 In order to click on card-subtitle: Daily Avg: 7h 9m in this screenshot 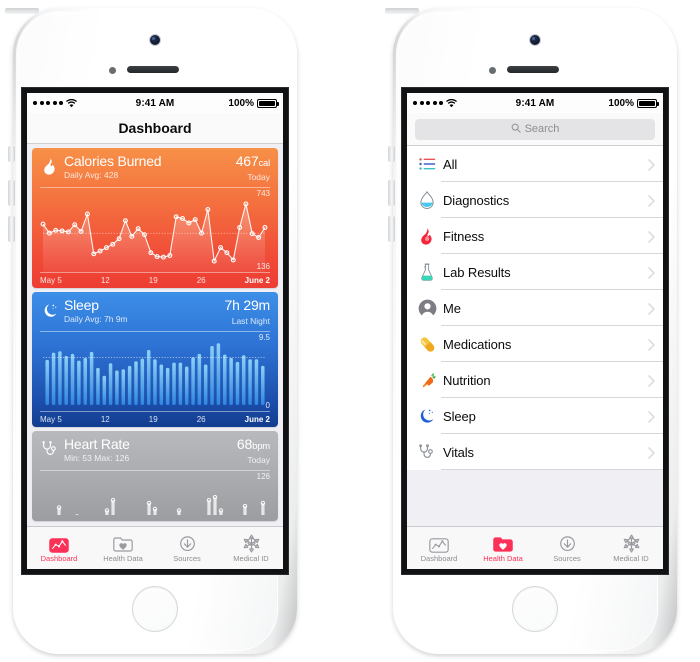, I will do `click(96, 319)`.